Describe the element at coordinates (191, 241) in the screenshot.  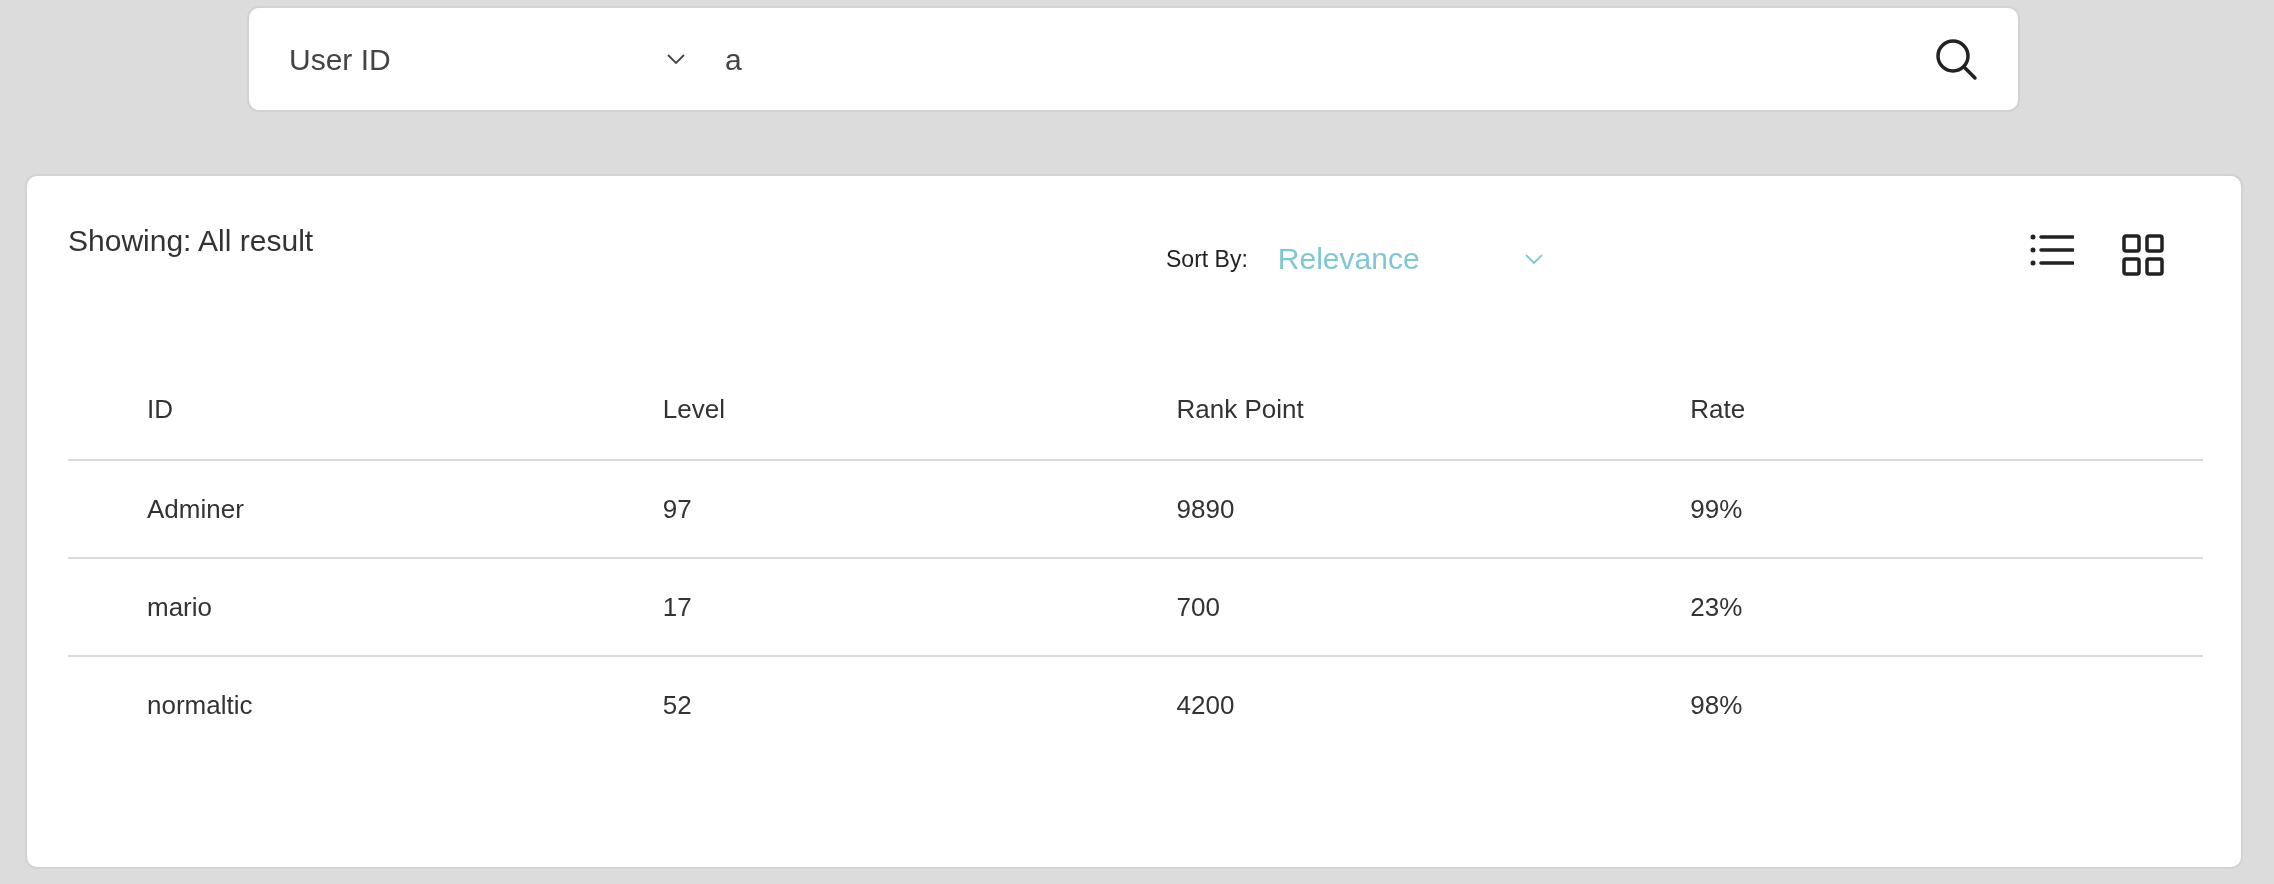
I see `showing-label: Showing: All result` at that location.